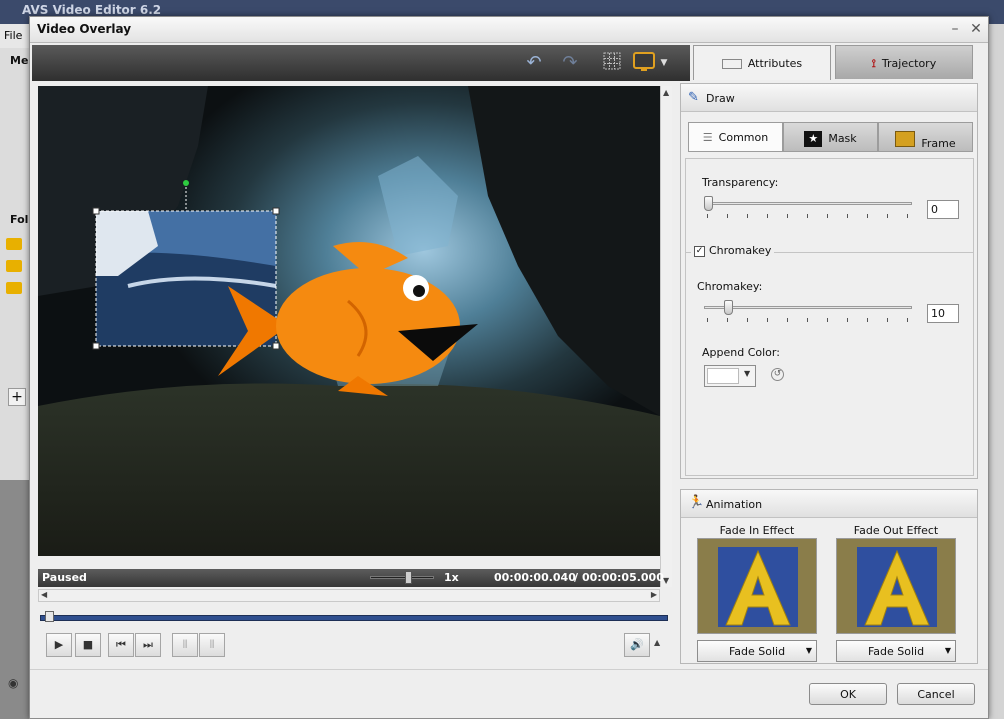  Describe the element at coordinates (743, 137) in the screenshot. I see `subtab-common-label: Common` at that location.